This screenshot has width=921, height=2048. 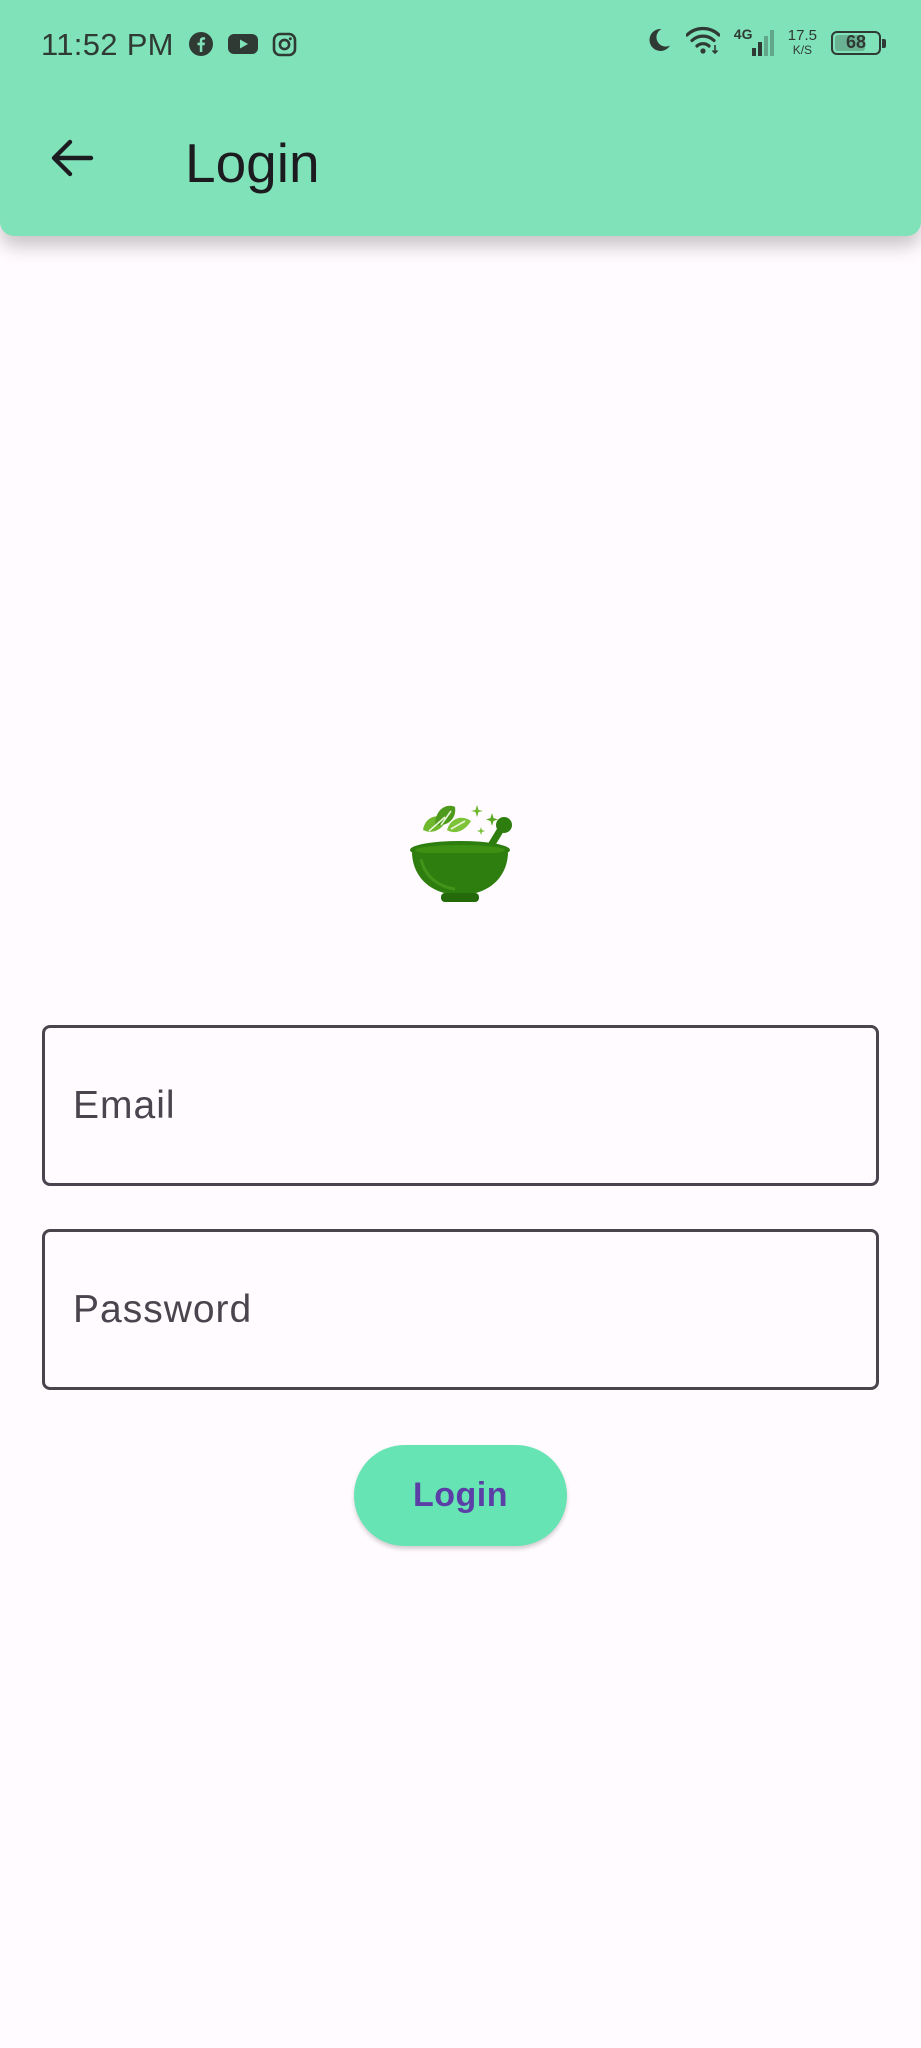 I want to click on net-speed: 17.5 K/S, so click(x=802, y=41).